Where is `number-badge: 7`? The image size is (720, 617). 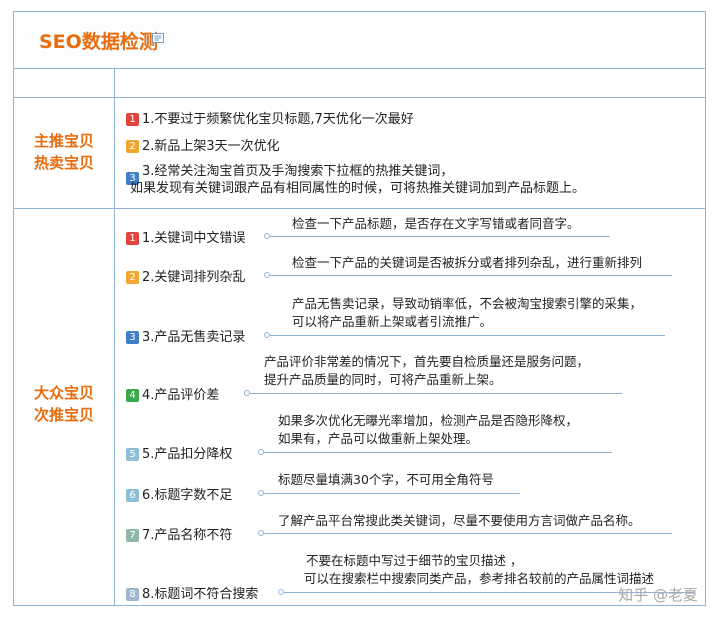
number-badge: 7 is located at coordinates (132, 535).